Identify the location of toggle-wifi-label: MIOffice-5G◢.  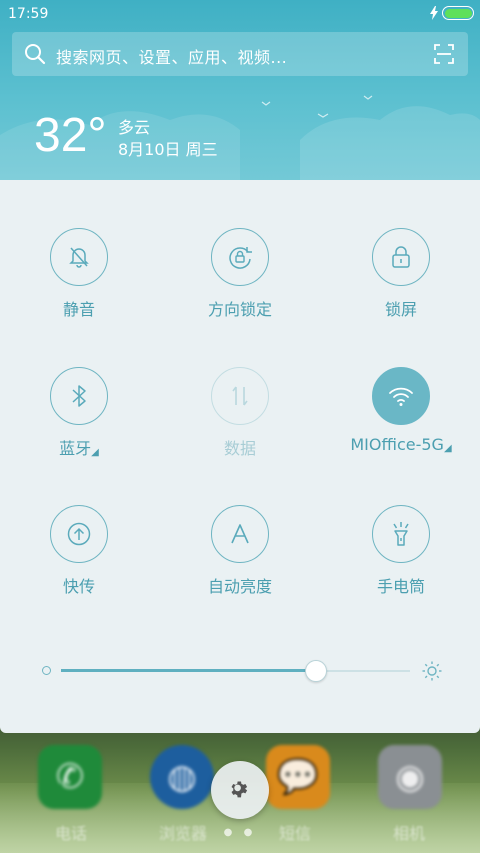
(400, 444).